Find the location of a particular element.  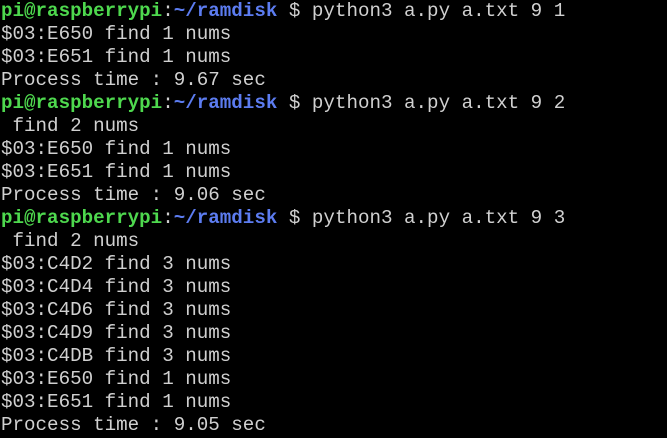

output-line: $03:C4D4 find 3 nums is located at coordinates (116, 287).